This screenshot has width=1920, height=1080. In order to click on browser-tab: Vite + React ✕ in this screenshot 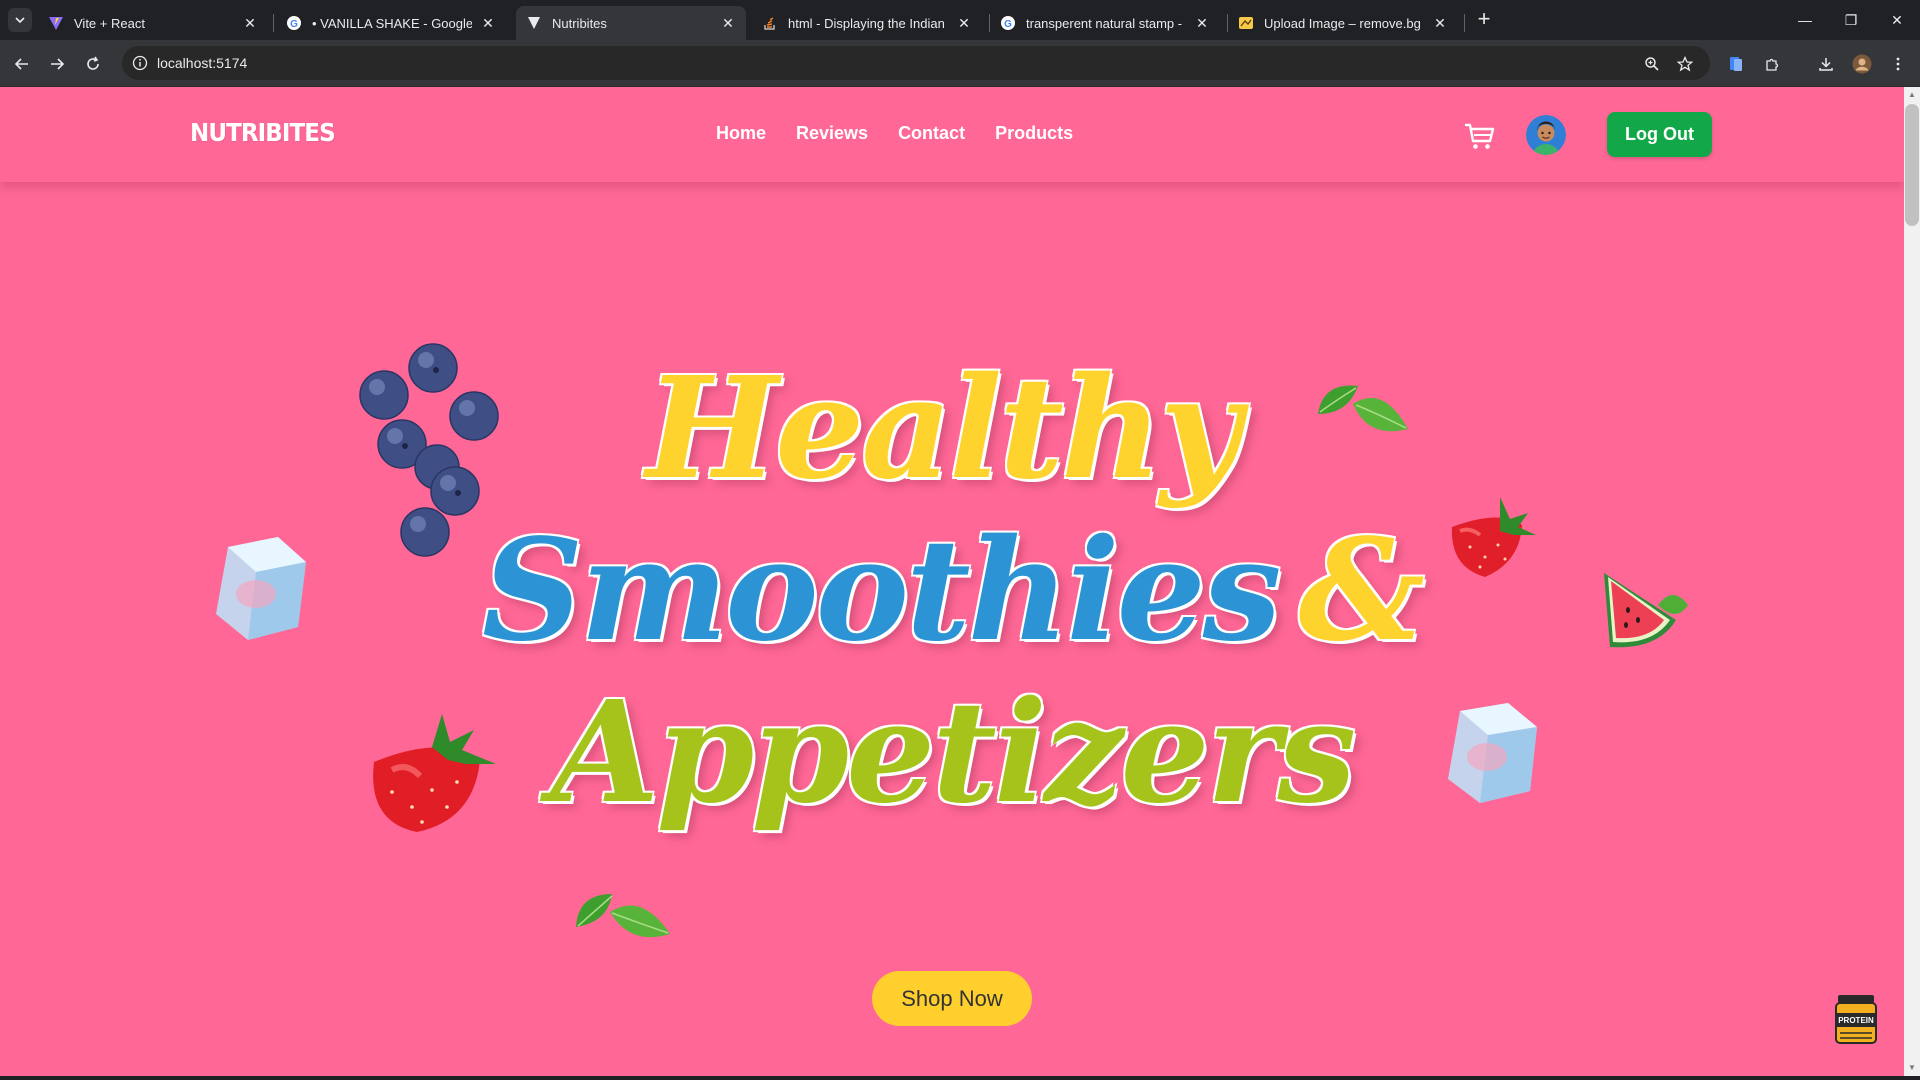, I will do `click(153, 23)`.